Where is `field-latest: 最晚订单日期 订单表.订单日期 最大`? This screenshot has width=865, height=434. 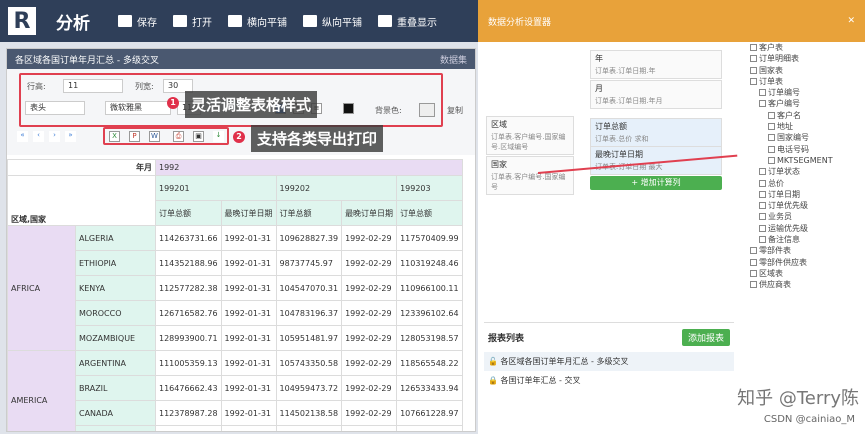
field-latest: 最晚订单日期 订单表.订单日期 最大 is located at coordinates (656, 160).